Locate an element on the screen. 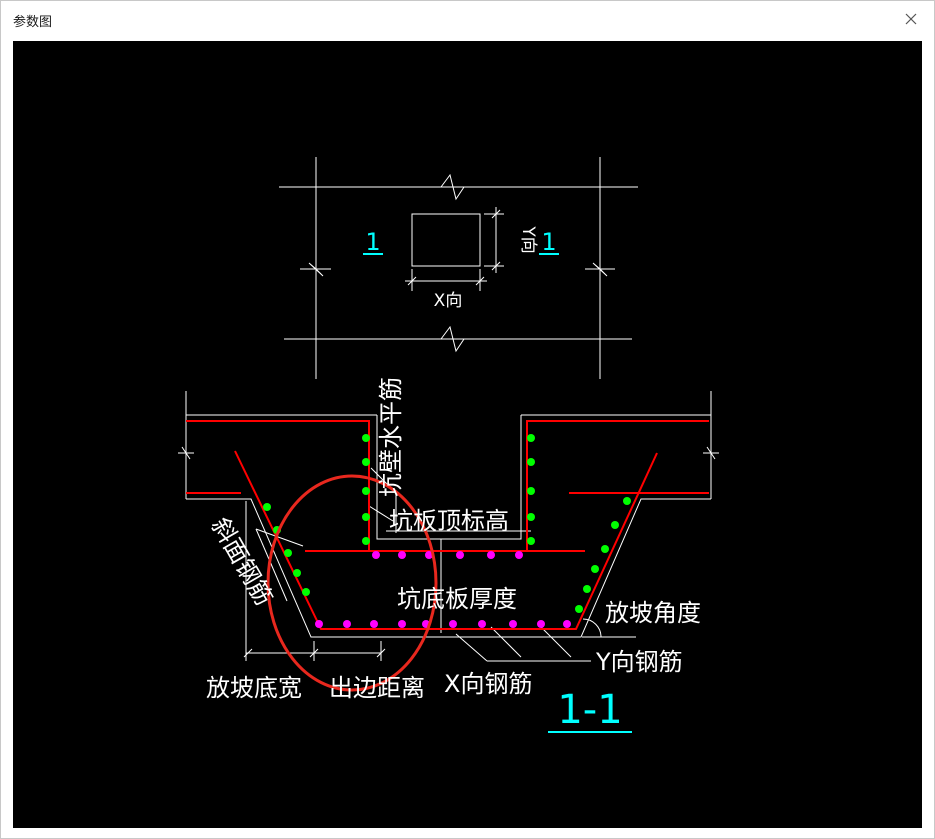 The height and width of the screenshot is (839, 935). x-direction-label: X向 is located at coordinates (448, 301).